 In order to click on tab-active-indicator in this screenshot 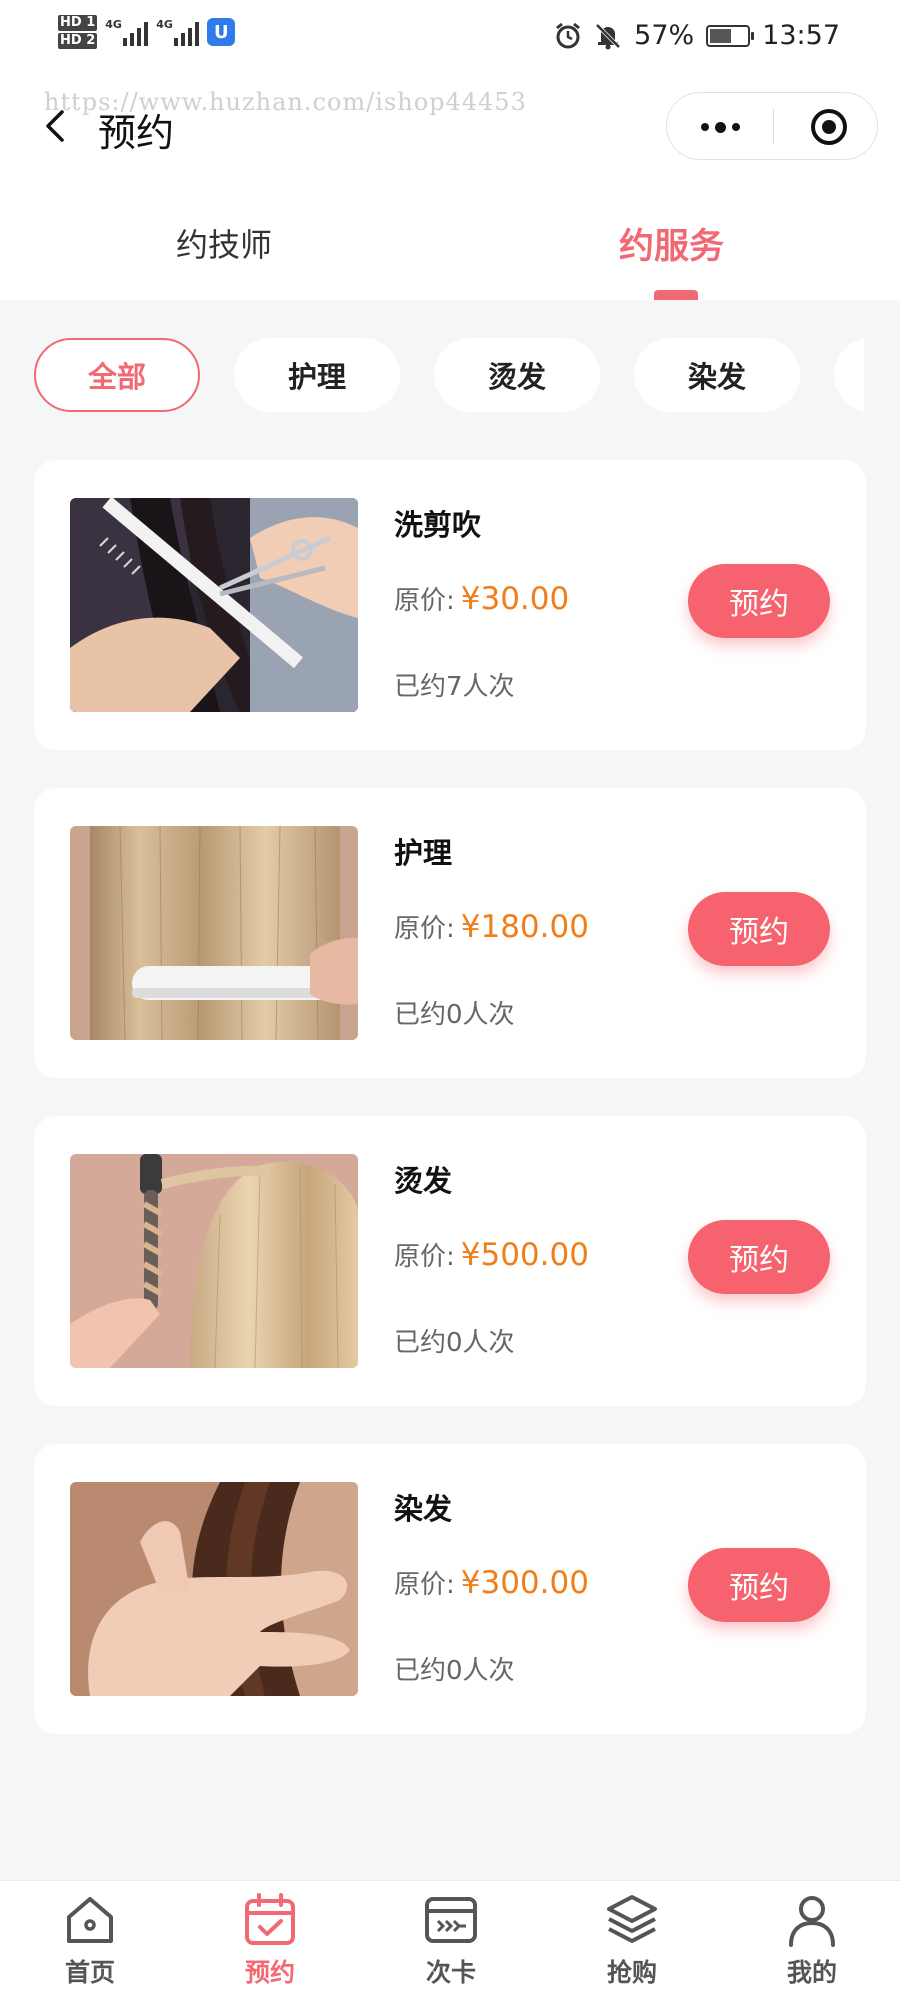, I will do `click(676, 295)`.